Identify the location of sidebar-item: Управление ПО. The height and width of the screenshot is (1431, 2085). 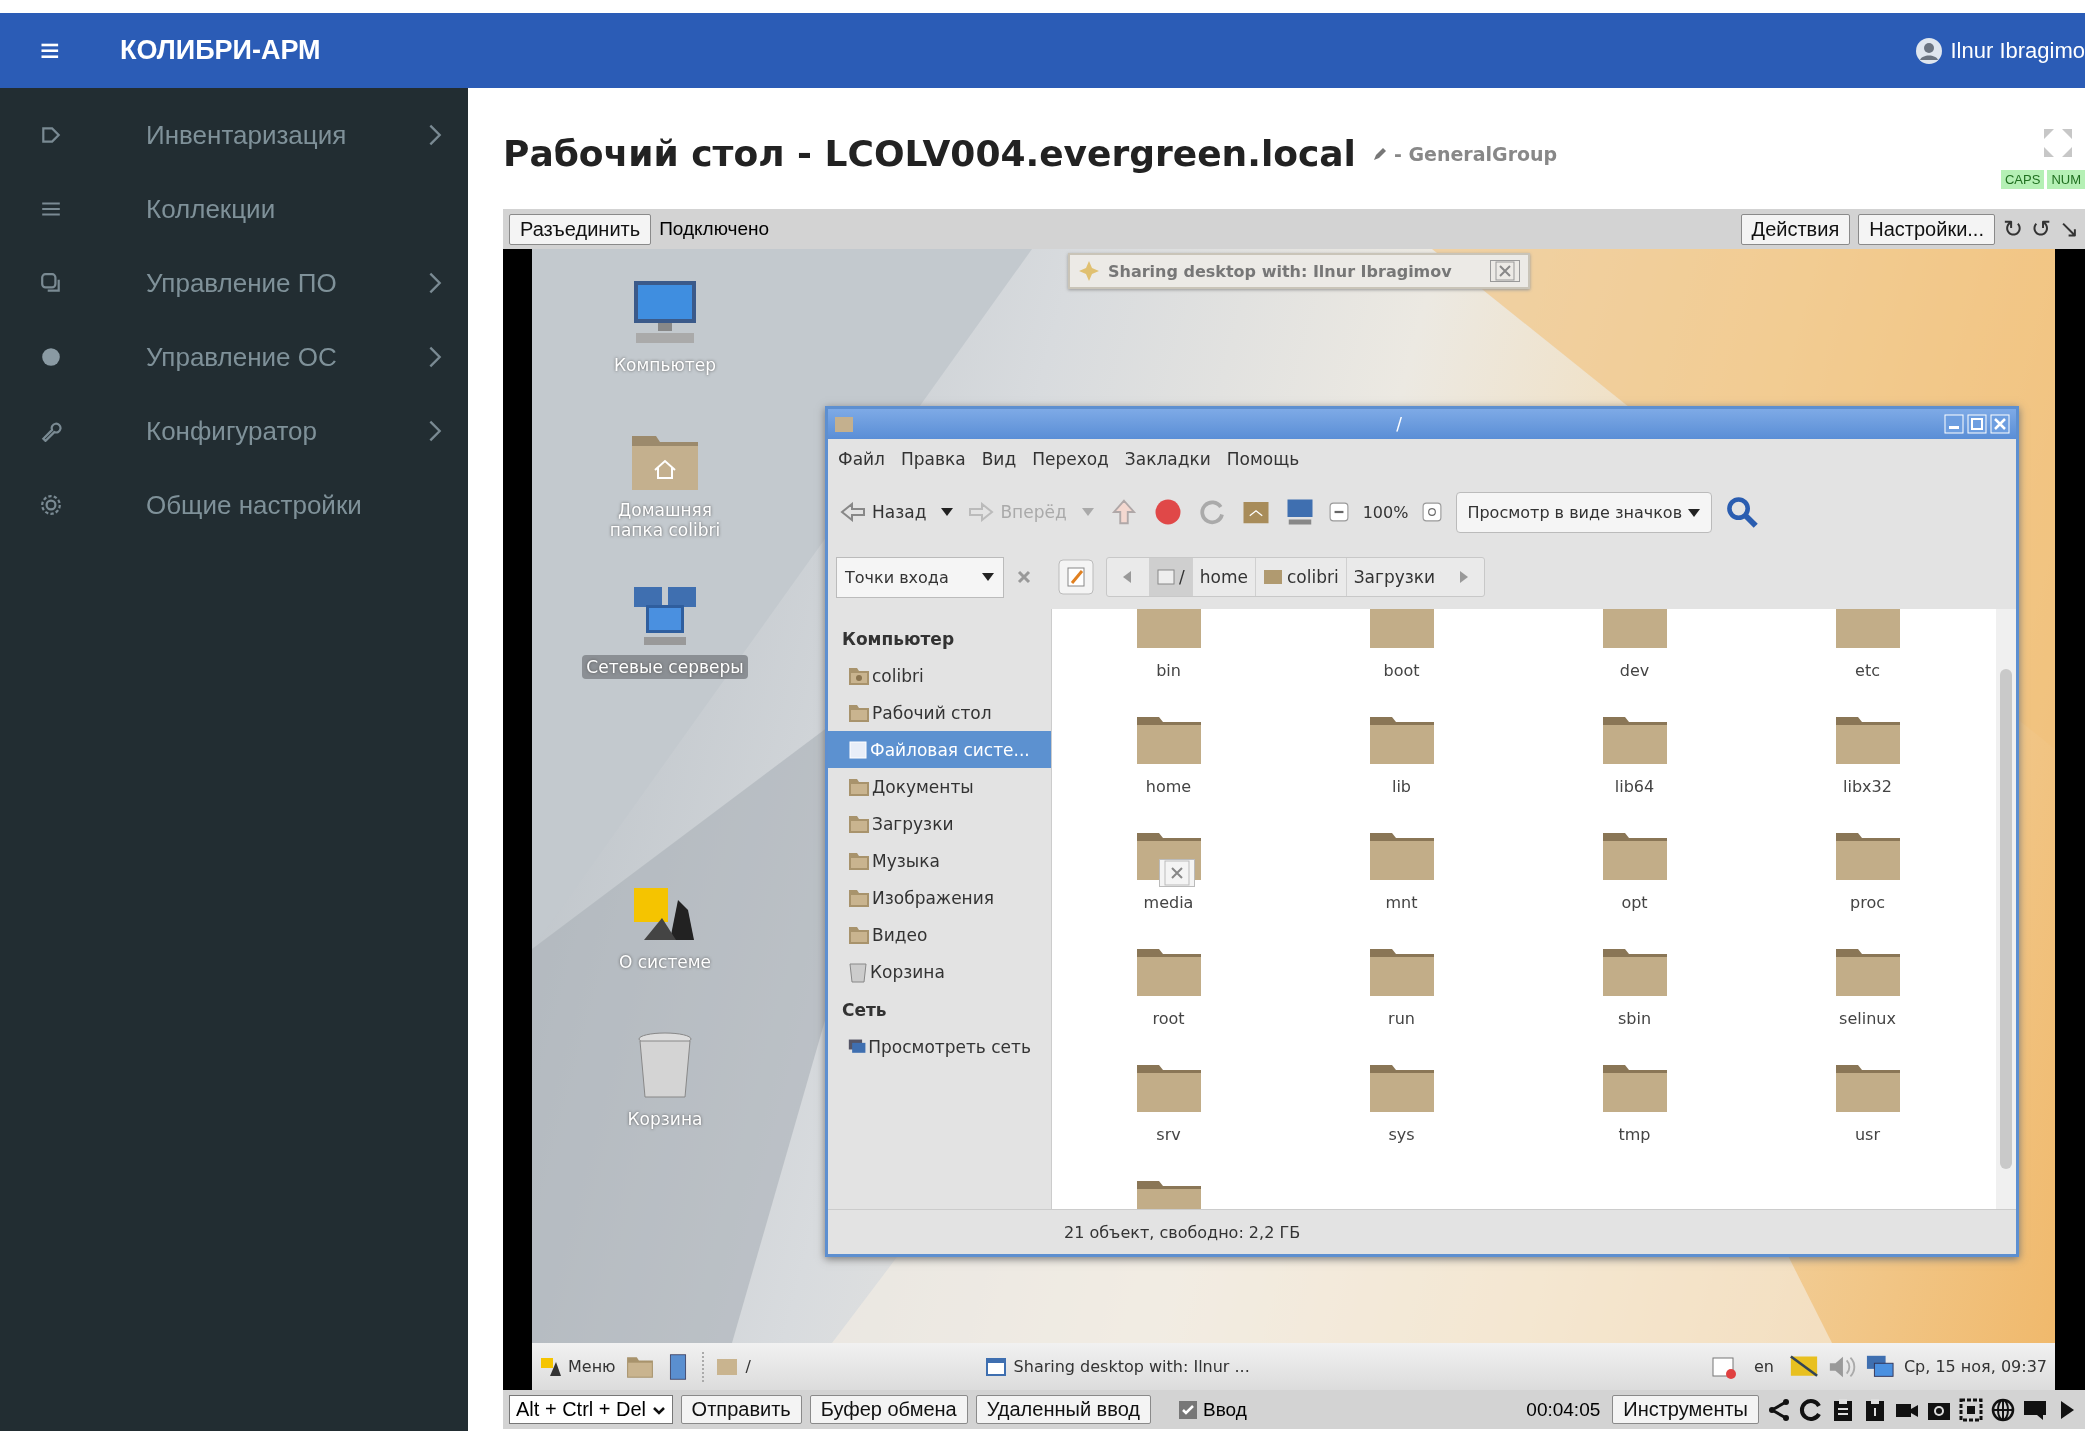
(234, 283).